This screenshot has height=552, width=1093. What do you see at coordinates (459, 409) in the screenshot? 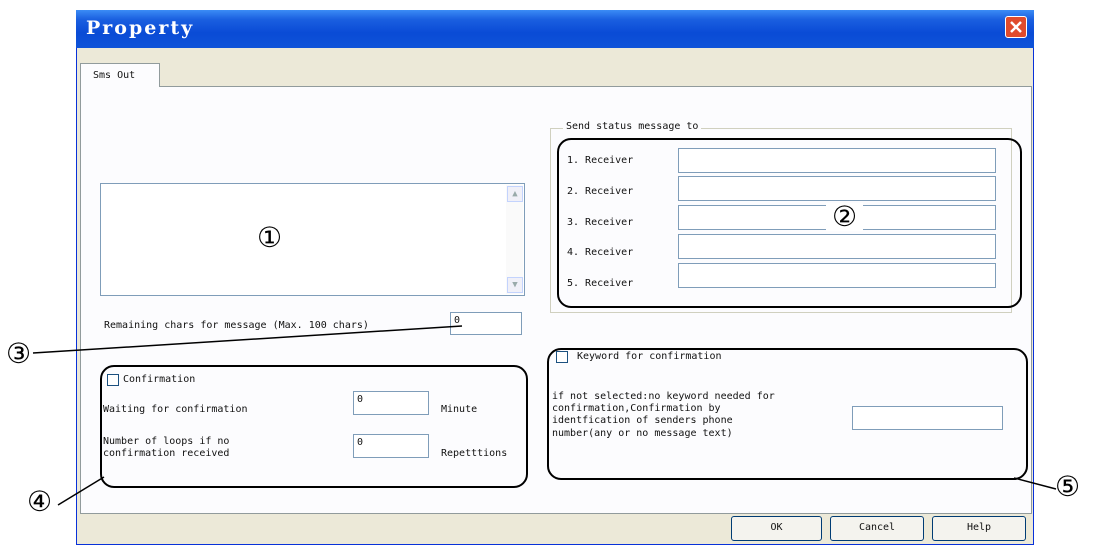
I see `waiting-unit: Minute` at bounding box center [459, 409].